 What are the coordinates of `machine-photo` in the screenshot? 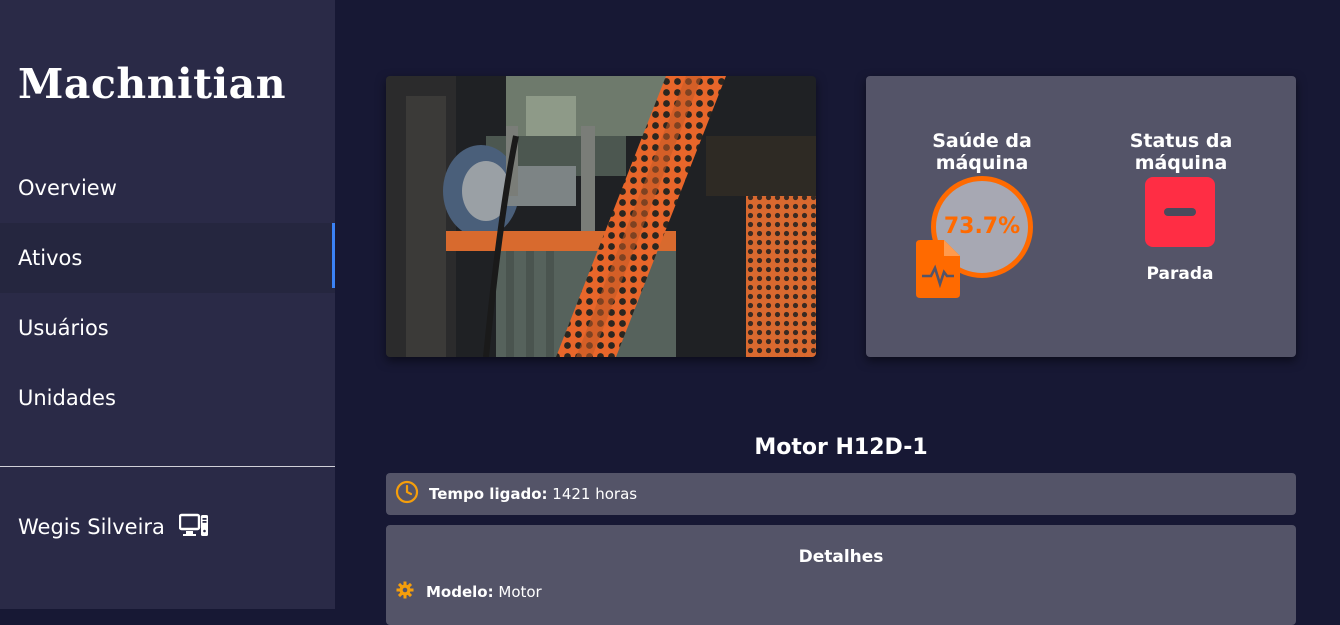 It's located at (601, 216).